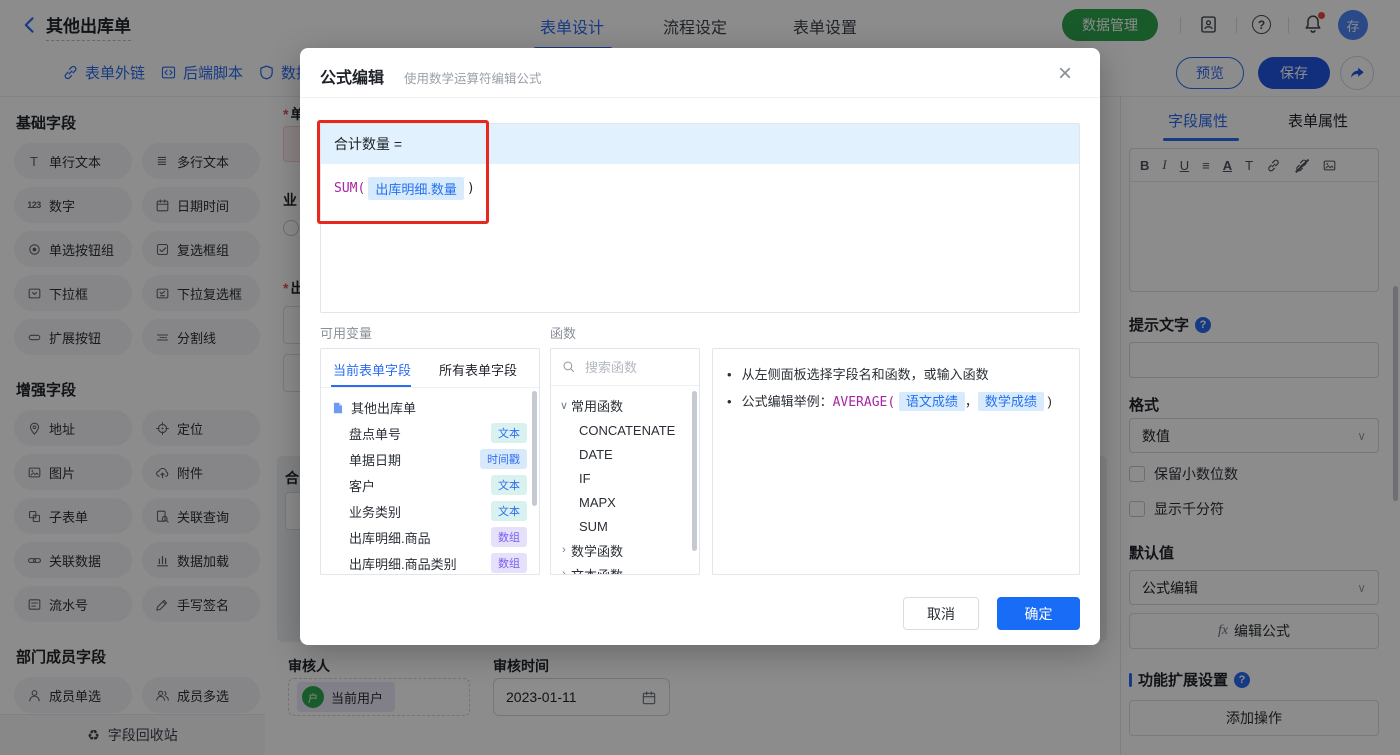 The width and height of the screenshot is (1400, 755). What do you see at coordinates (1065, 74) in the screenshot?
I see `close-icon: ×` at bounding box center [1065, 74].